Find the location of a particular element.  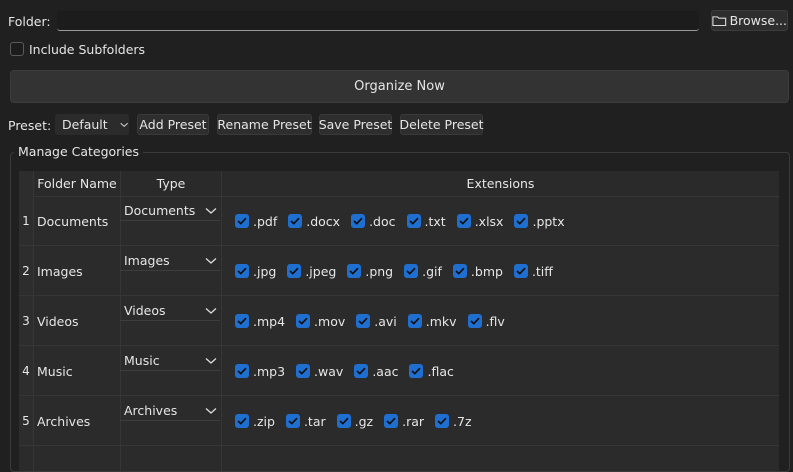

header-folder-name: Folder Name is located at coordinates (77, 183).